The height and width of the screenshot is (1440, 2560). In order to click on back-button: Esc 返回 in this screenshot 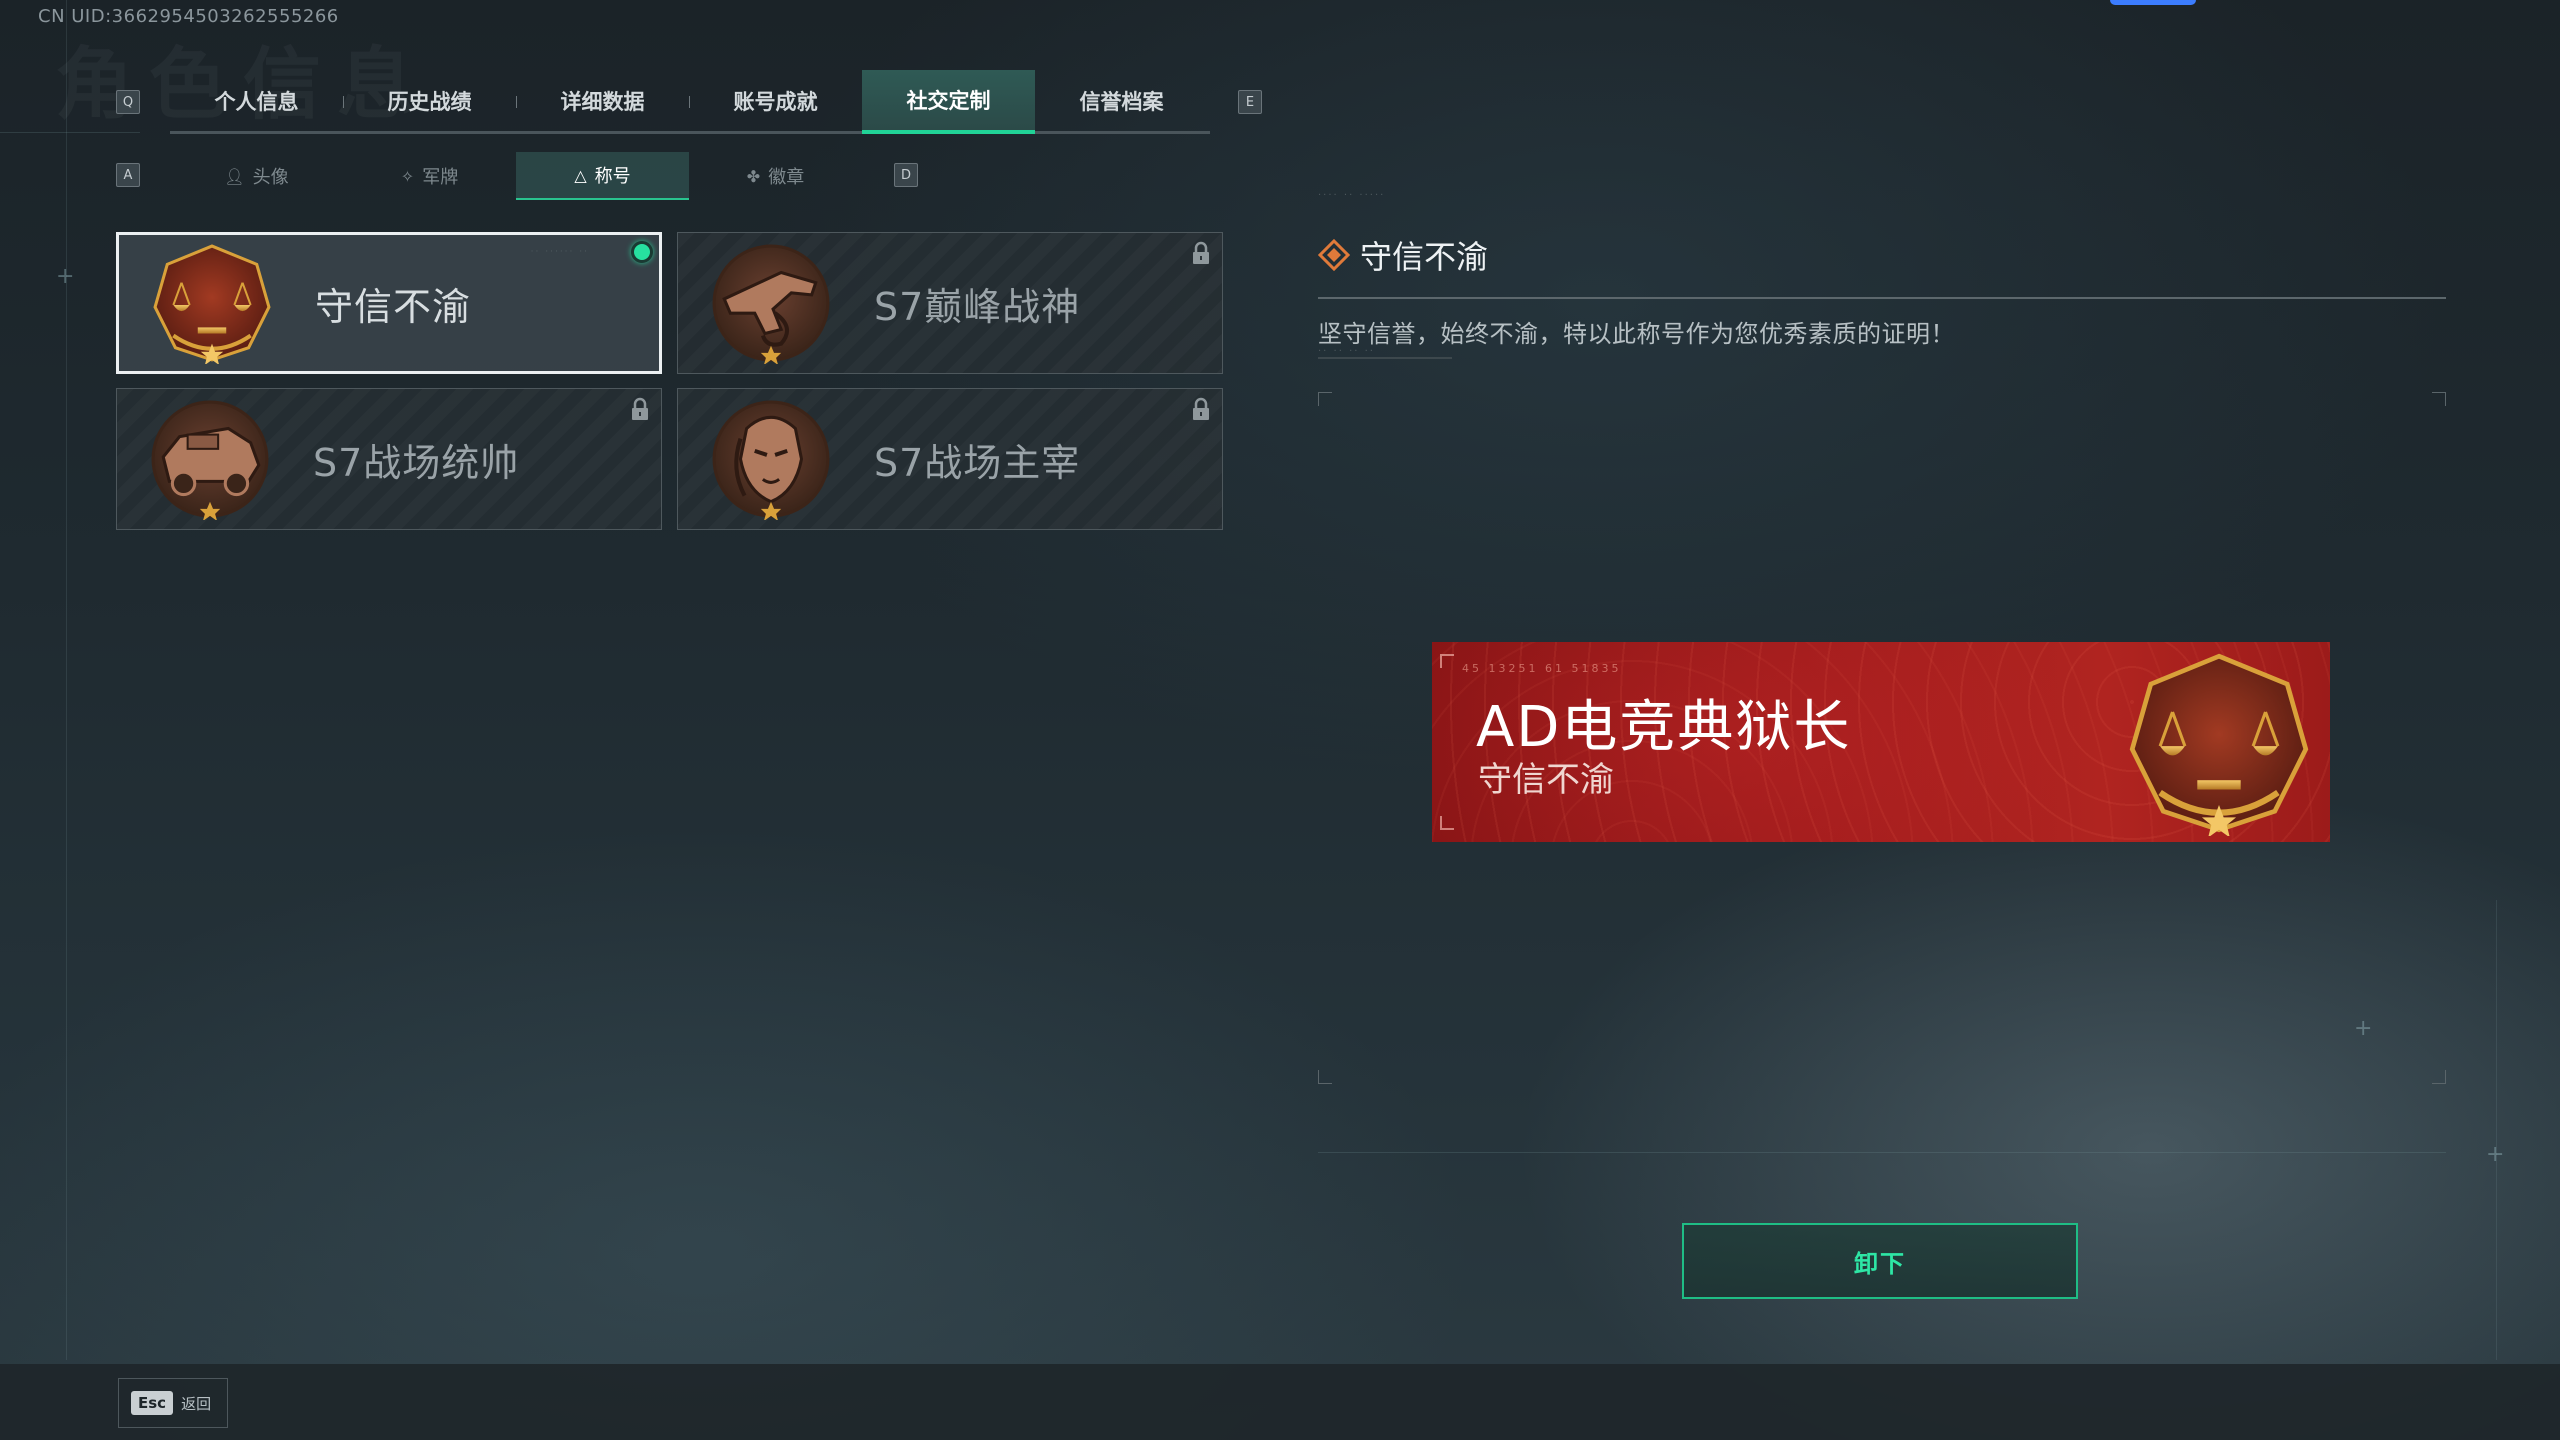, I will do `click(173, 1403)`.